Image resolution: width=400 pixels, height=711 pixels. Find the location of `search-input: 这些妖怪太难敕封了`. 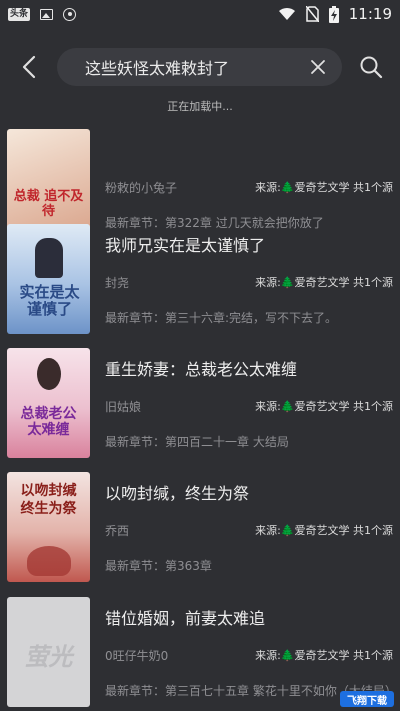

search-input: 这些妖怪太难敕封了 is located at coordinates (199, 67).